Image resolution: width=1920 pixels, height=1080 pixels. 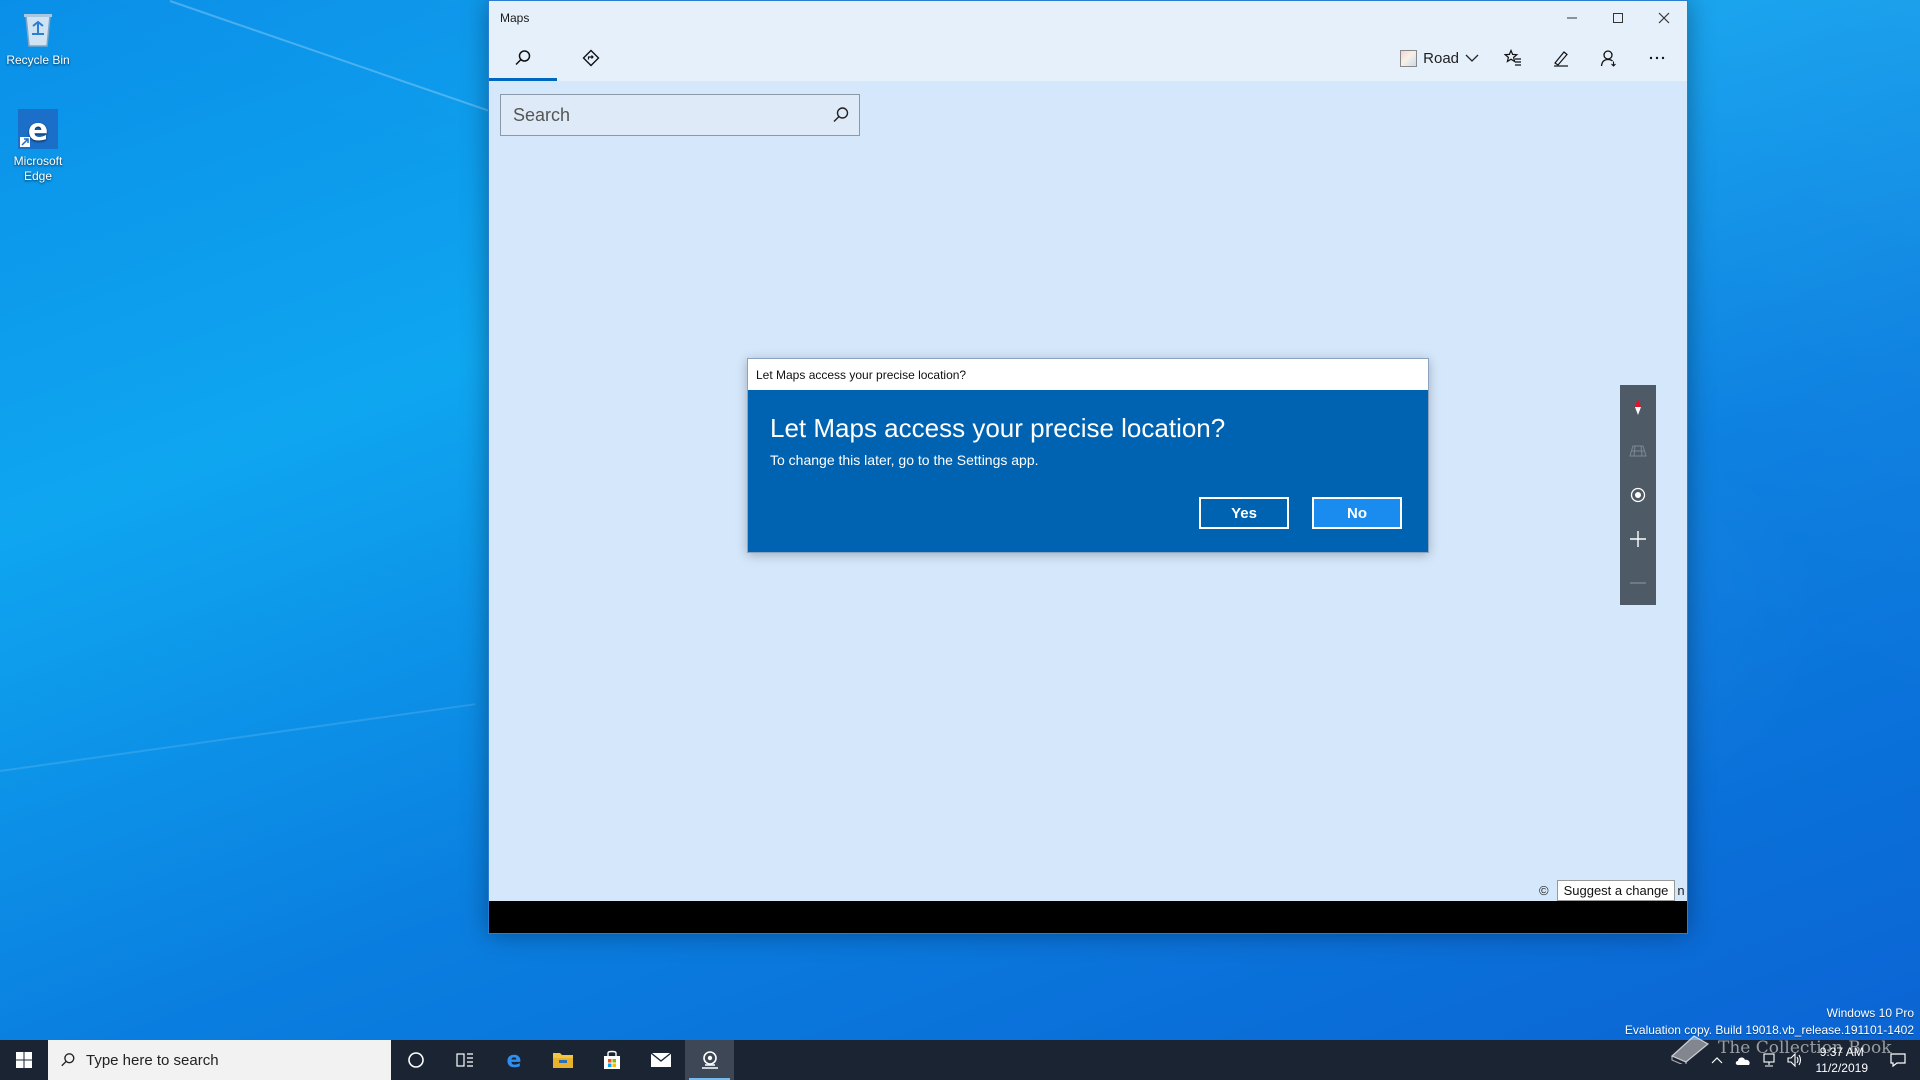 I want to click on volume-icon, so click(x=1793, y=1060).